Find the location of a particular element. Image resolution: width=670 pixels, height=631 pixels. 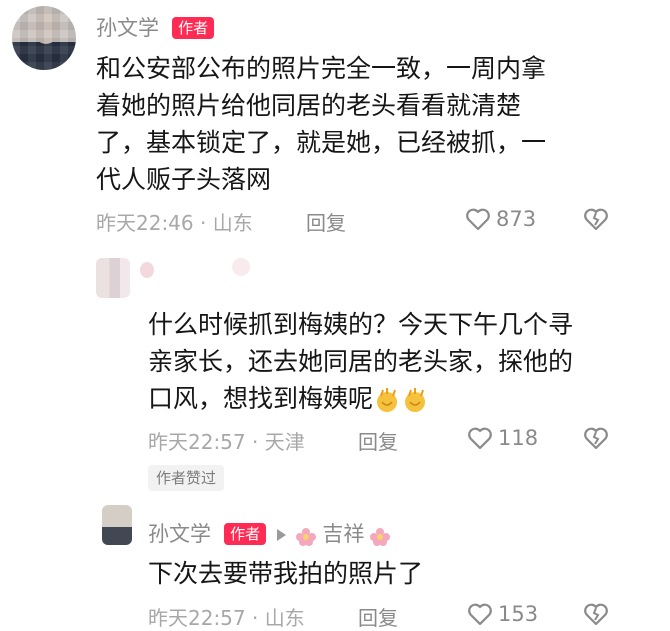

comment-line: 什么时候抓到梅姨的？今天下午几个寻 is located at coordinates (361, 324).